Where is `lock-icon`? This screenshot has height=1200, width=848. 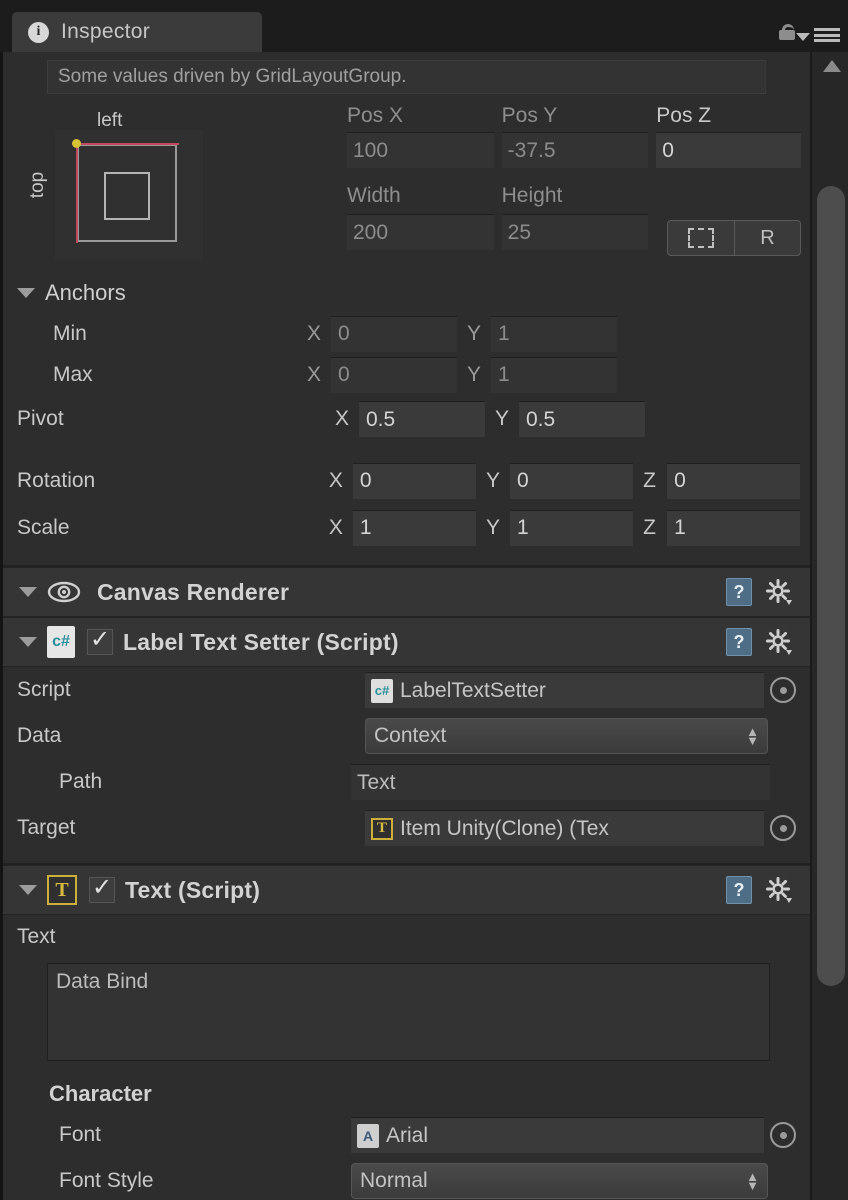 lock-icon is located at coordinates (787, 32).